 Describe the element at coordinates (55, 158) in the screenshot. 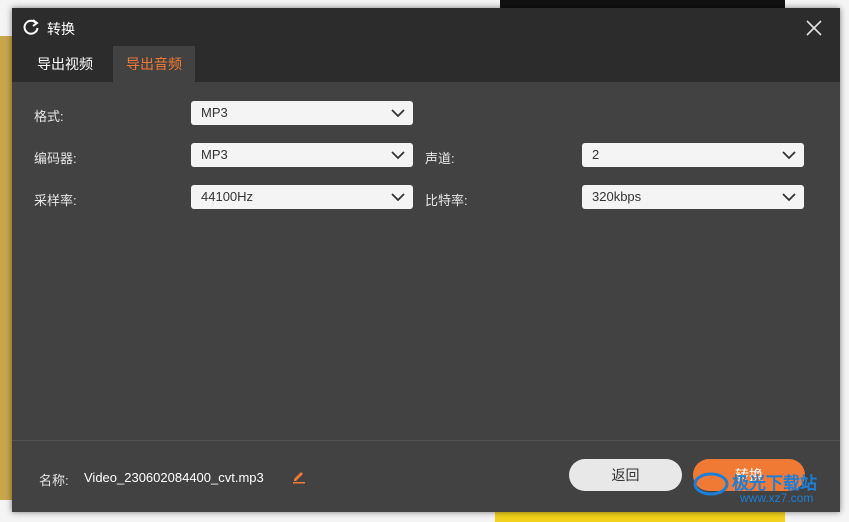

I see `encoder-label: 编码器:` at that location.